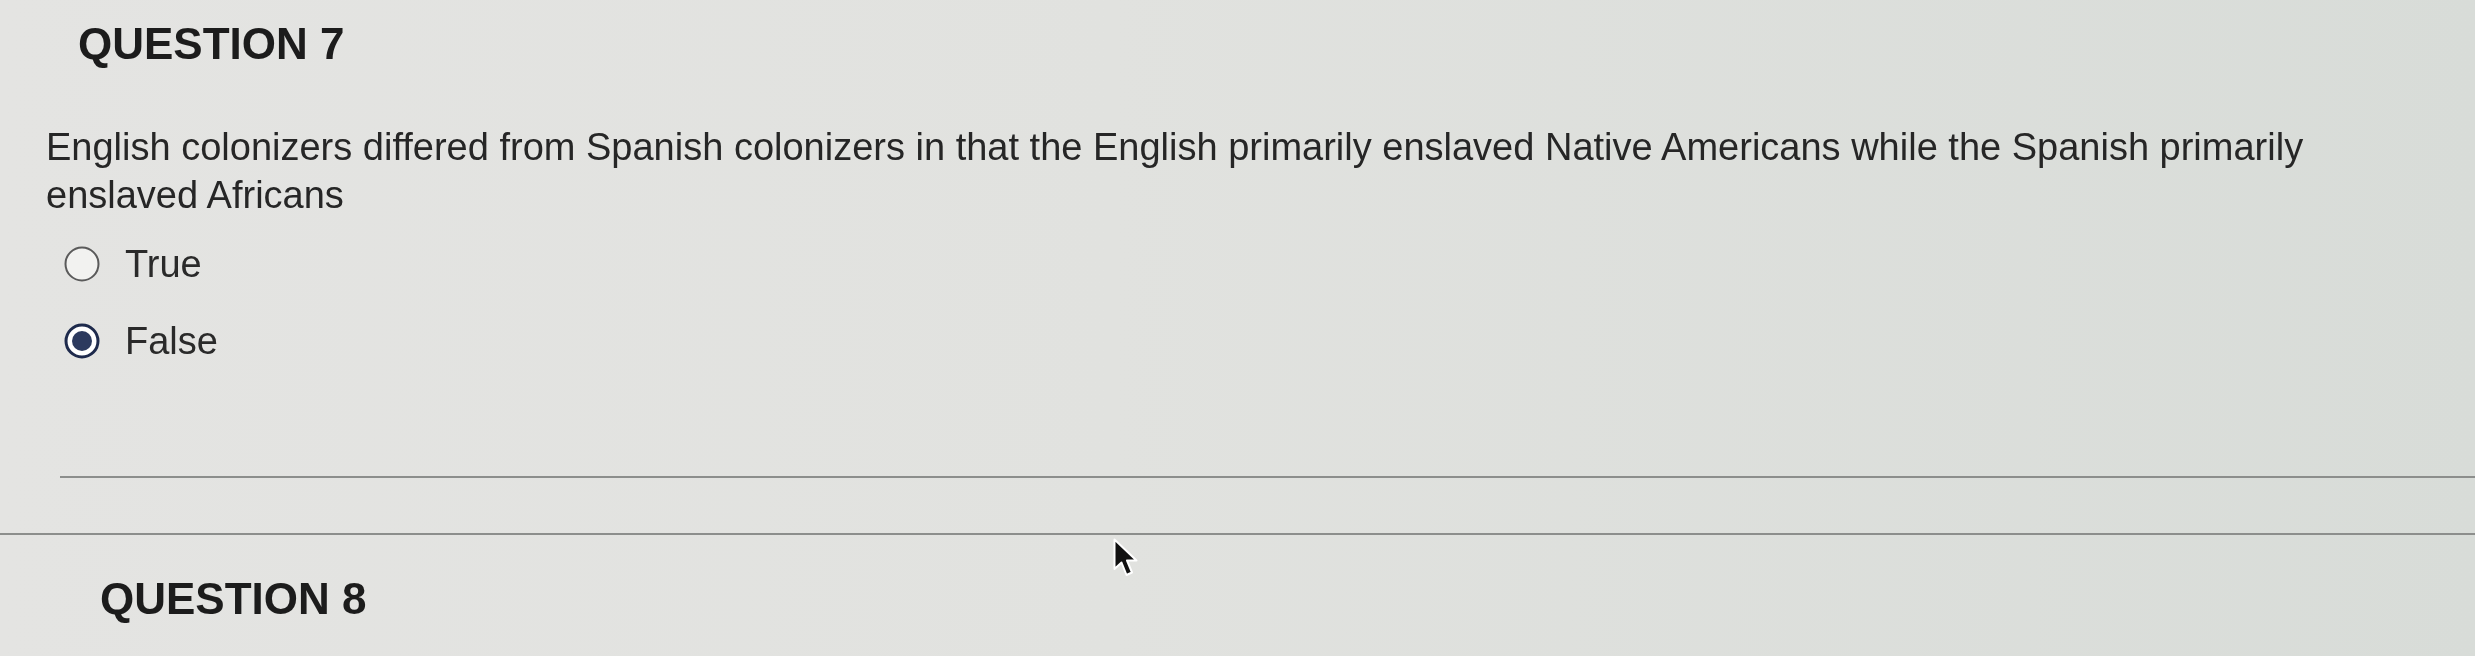  Describe the element at coordinates (1126, 558) in the screenshot. I see `mouse-pointer-icon` at that location.